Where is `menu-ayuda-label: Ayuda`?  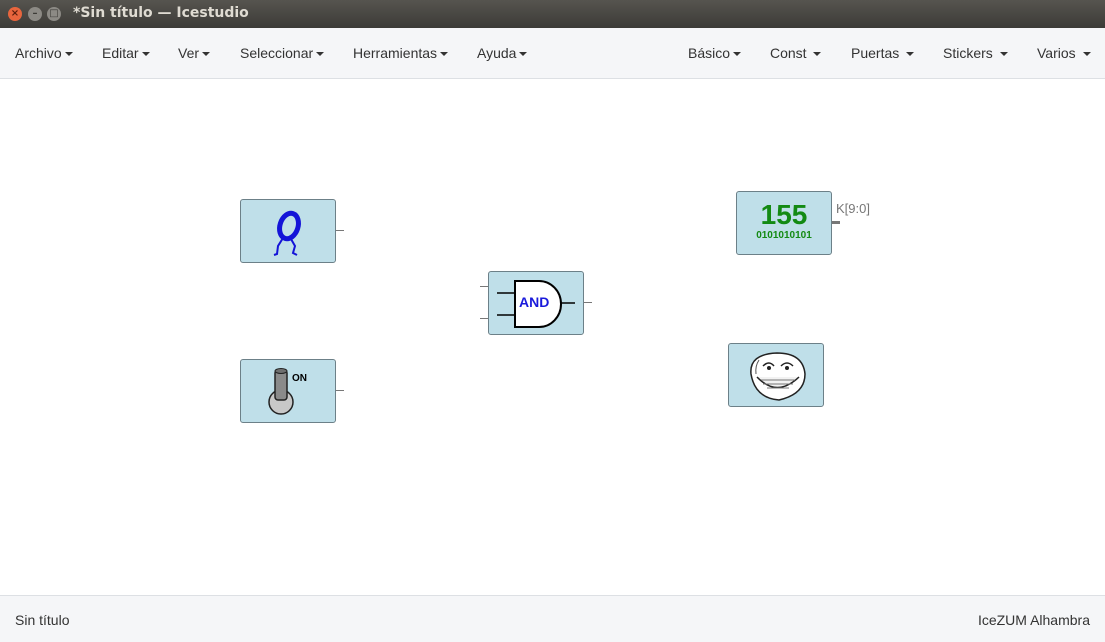
menu-ayuda-label: Ayuda is located at coordinates (497, 53).